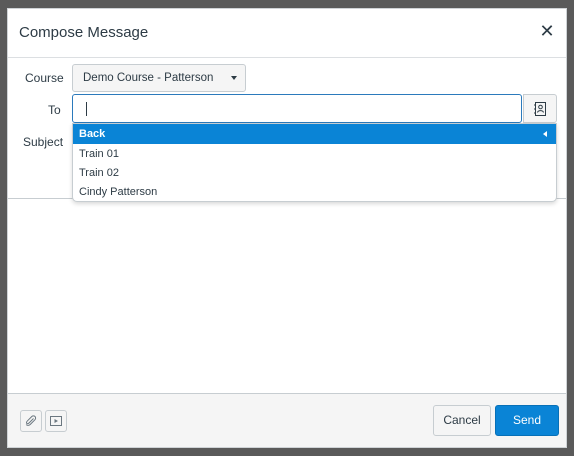 The image size is (574, 456). Describe the element at coordinates (99, 173) in the screenshot. I see `list-item: Train 02` at that location.